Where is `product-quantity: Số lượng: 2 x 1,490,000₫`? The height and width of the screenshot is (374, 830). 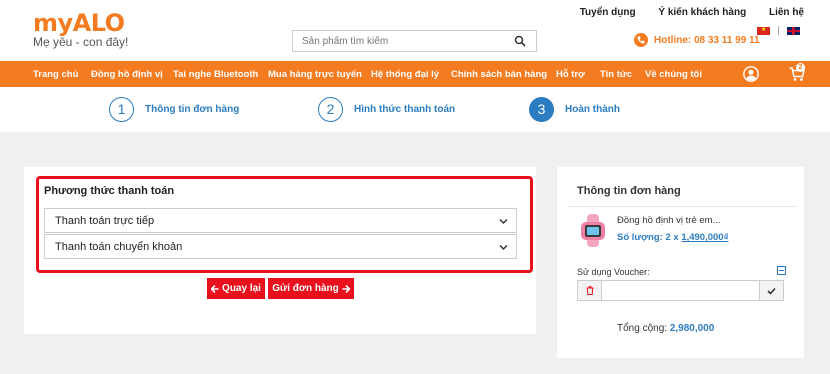
product-quantity: Số lượng: 2 x 1,490,000₫ is located at coordinates (672, 237).